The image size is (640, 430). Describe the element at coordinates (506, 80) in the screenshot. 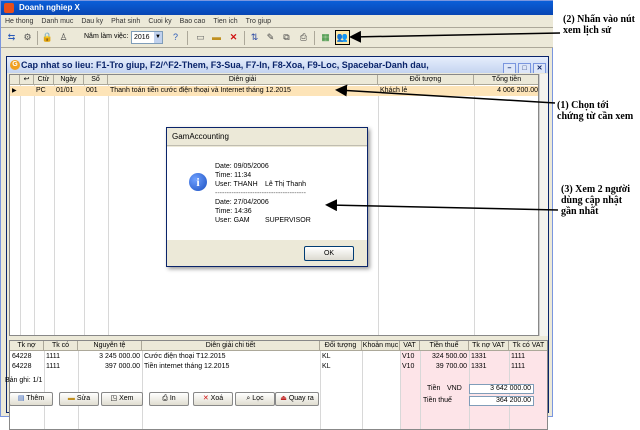

I see `col-header-total: Tổng tiền` at that location.